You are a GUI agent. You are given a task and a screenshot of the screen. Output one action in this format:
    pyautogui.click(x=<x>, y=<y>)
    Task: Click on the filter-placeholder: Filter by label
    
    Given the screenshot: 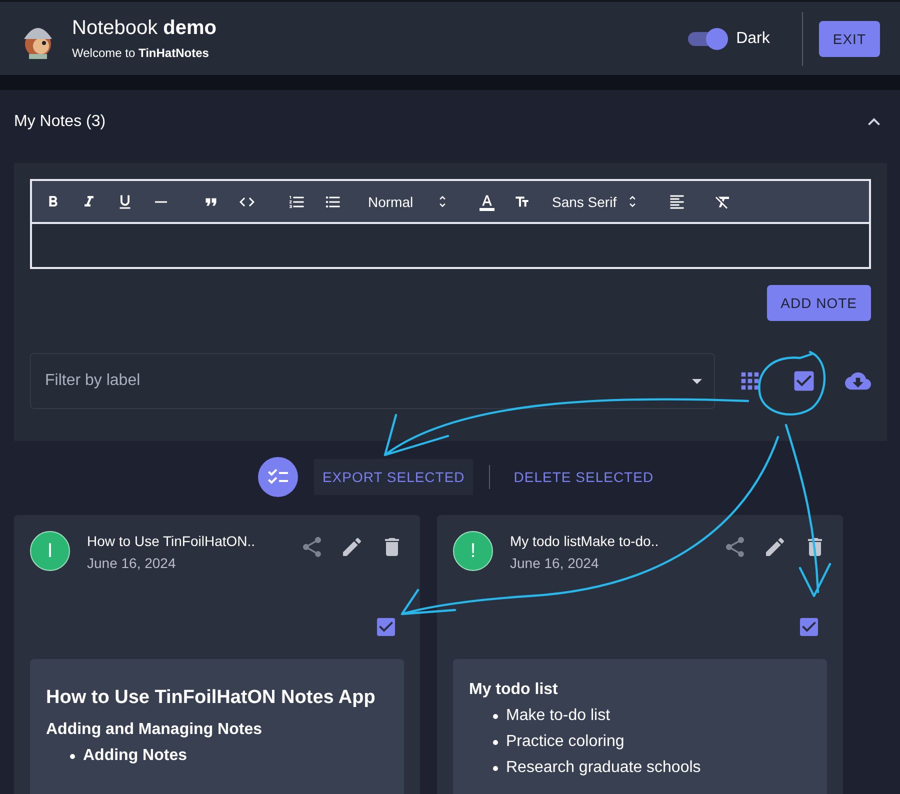 What is the action you would take?
    pyautogui.click(x=92, y=381)
    